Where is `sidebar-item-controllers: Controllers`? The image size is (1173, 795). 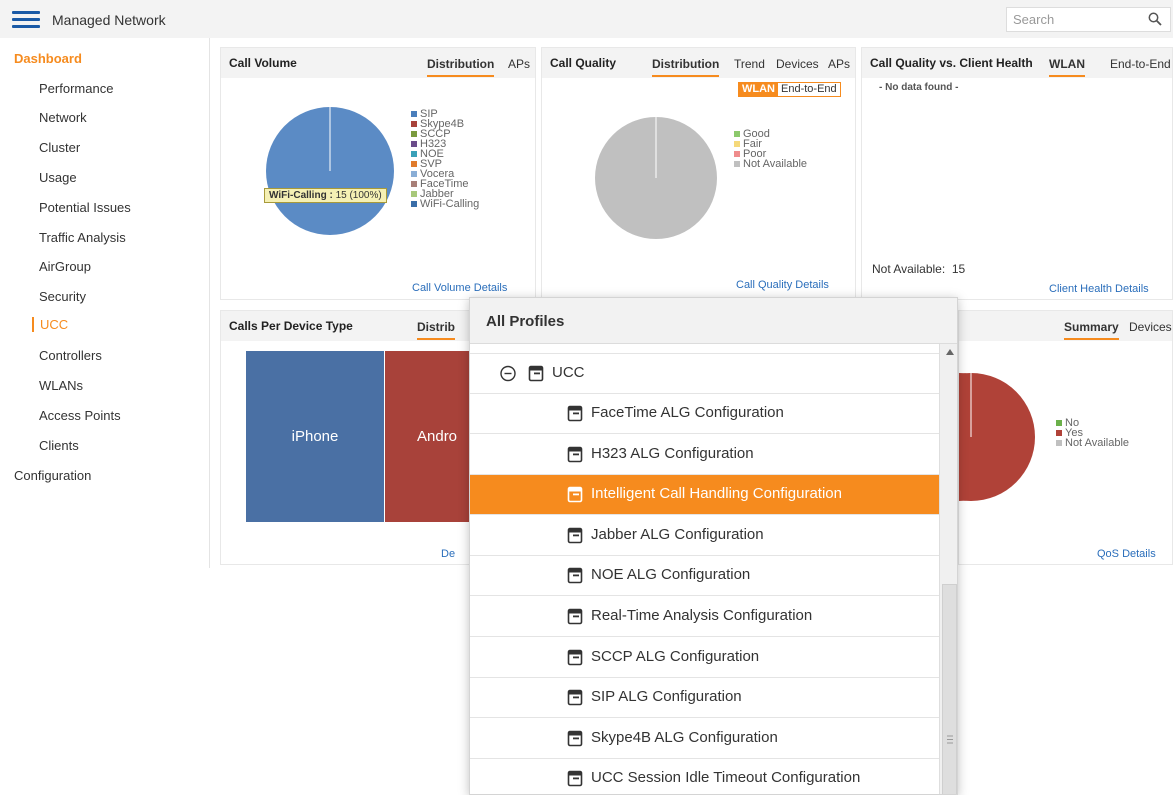
sidebar-item-controllers: Controllers is located at coordinates (70, 355).